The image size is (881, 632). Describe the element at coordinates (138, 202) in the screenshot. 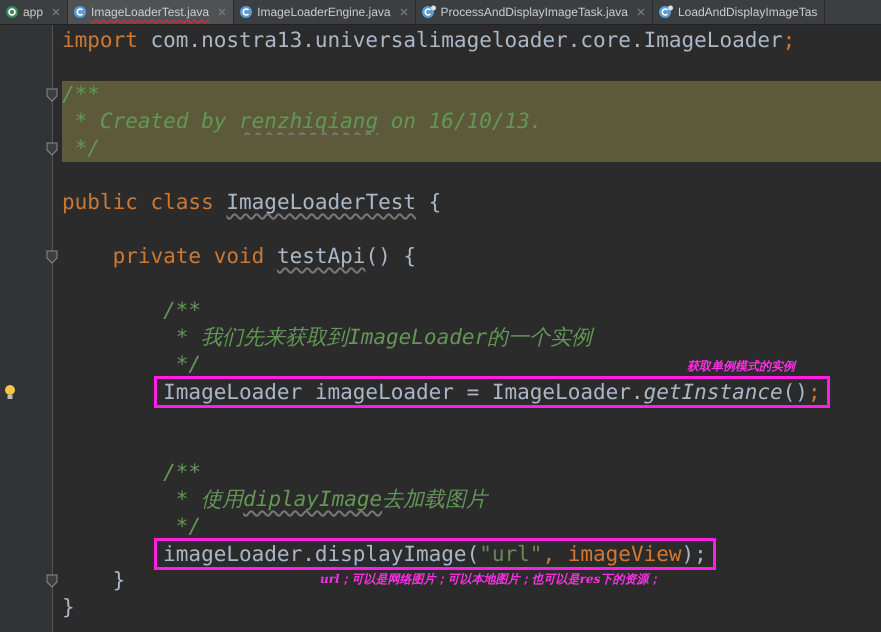

I see `code-text: public class` at that location.